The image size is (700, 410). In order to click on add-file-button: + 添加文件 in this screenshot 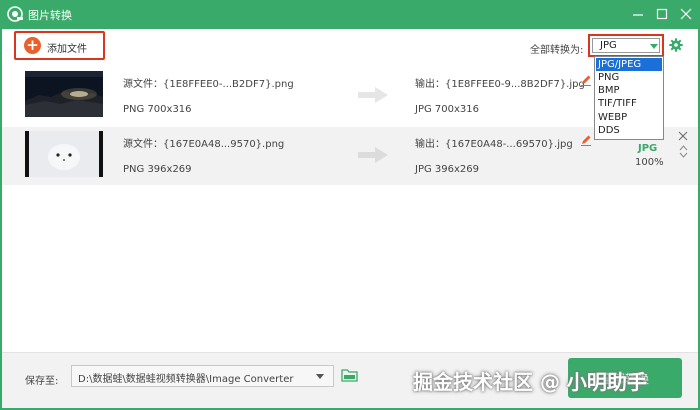, I will do `click(59, 45)`.